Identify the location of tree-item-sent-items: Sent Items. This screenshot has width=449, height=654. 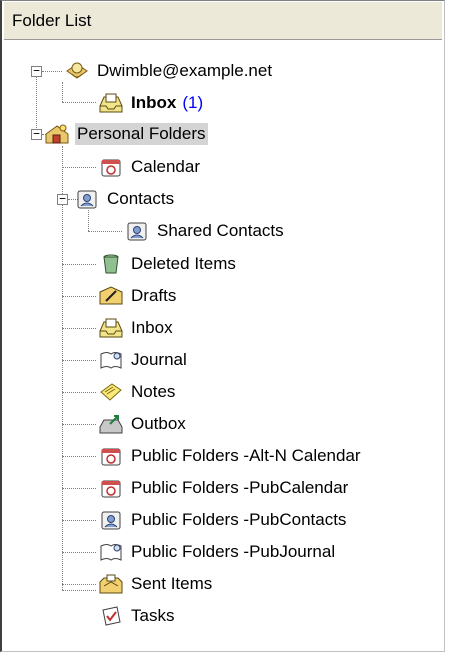
(156, 584).